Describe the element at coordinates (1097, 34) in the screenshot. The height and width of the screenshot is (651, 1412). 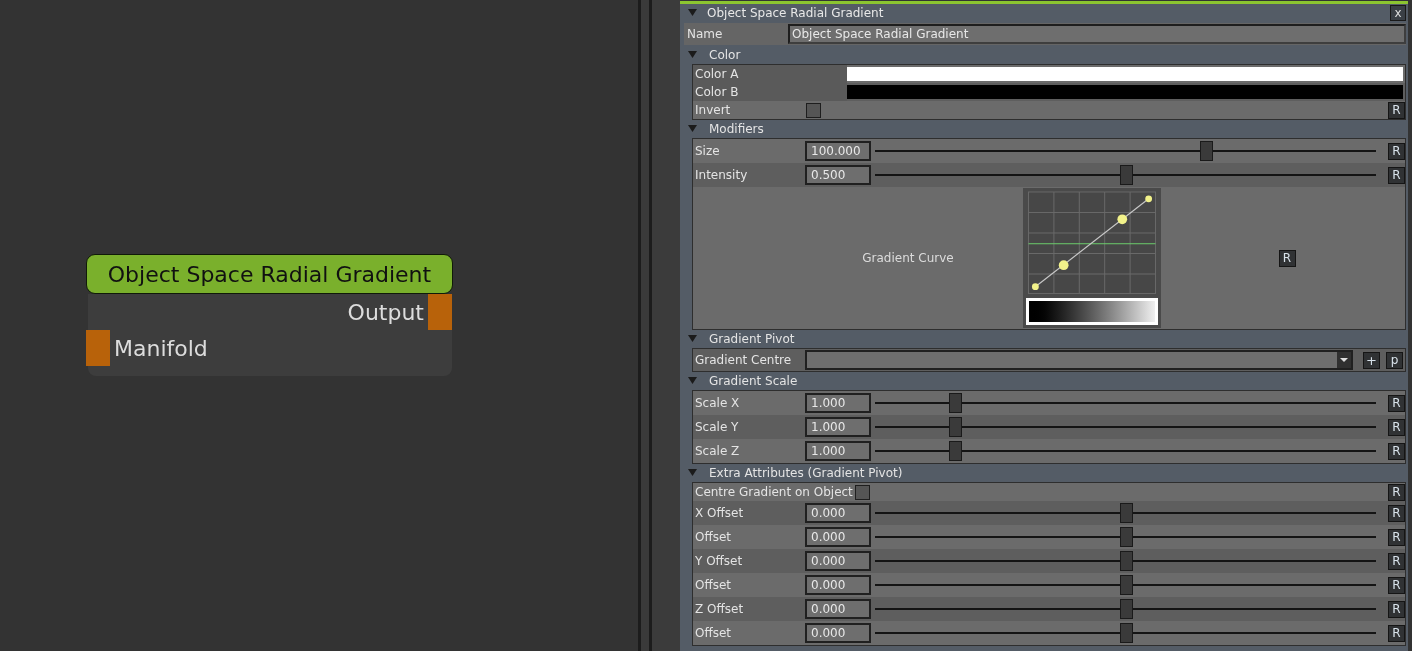
I see `name-field: Object Space Radial Gradient` at that location.